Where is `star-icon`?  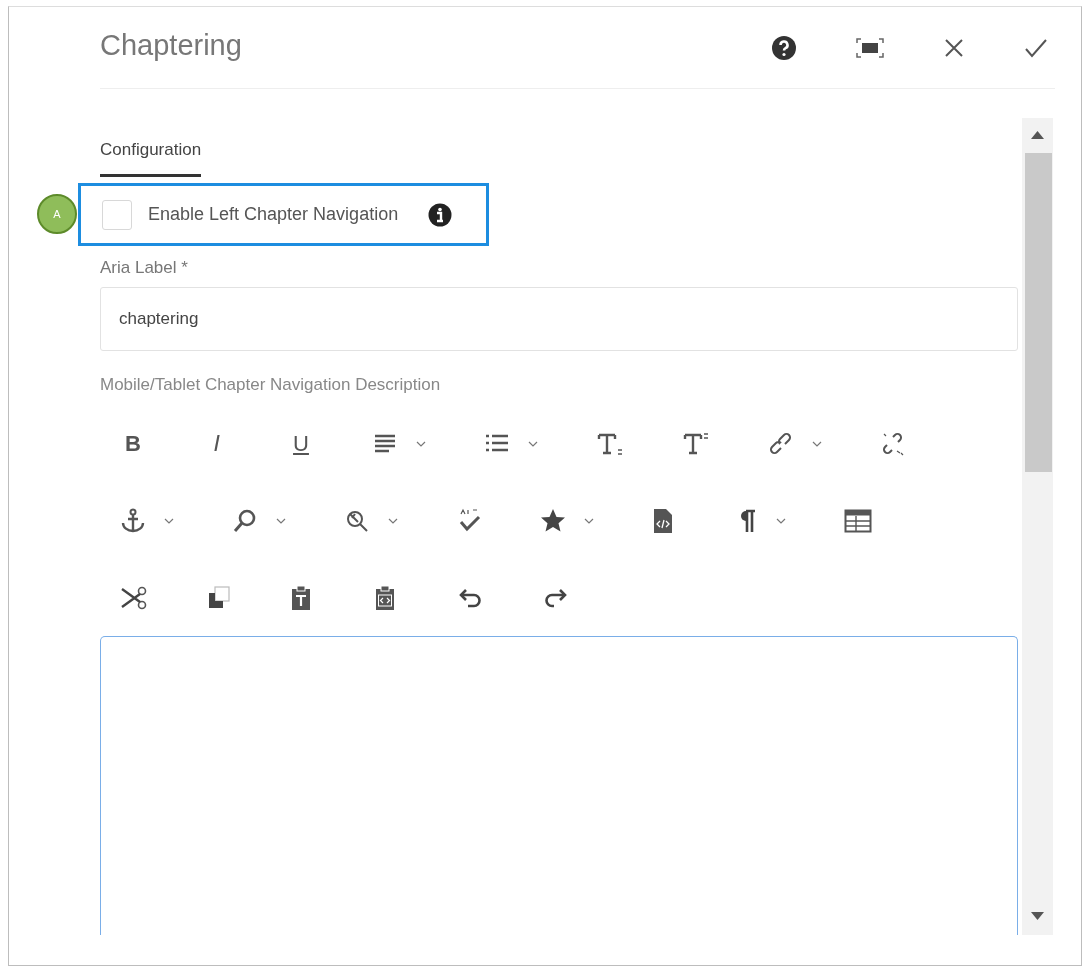
star-icon is located at coordinates (553, 520).